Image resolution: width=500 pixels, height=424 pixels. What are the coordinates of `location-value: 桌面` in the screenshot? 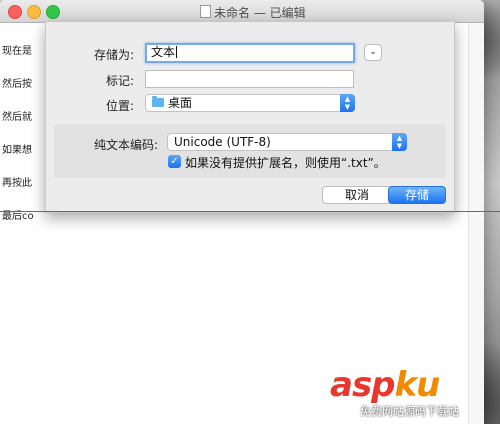 It's located at (180, 103).